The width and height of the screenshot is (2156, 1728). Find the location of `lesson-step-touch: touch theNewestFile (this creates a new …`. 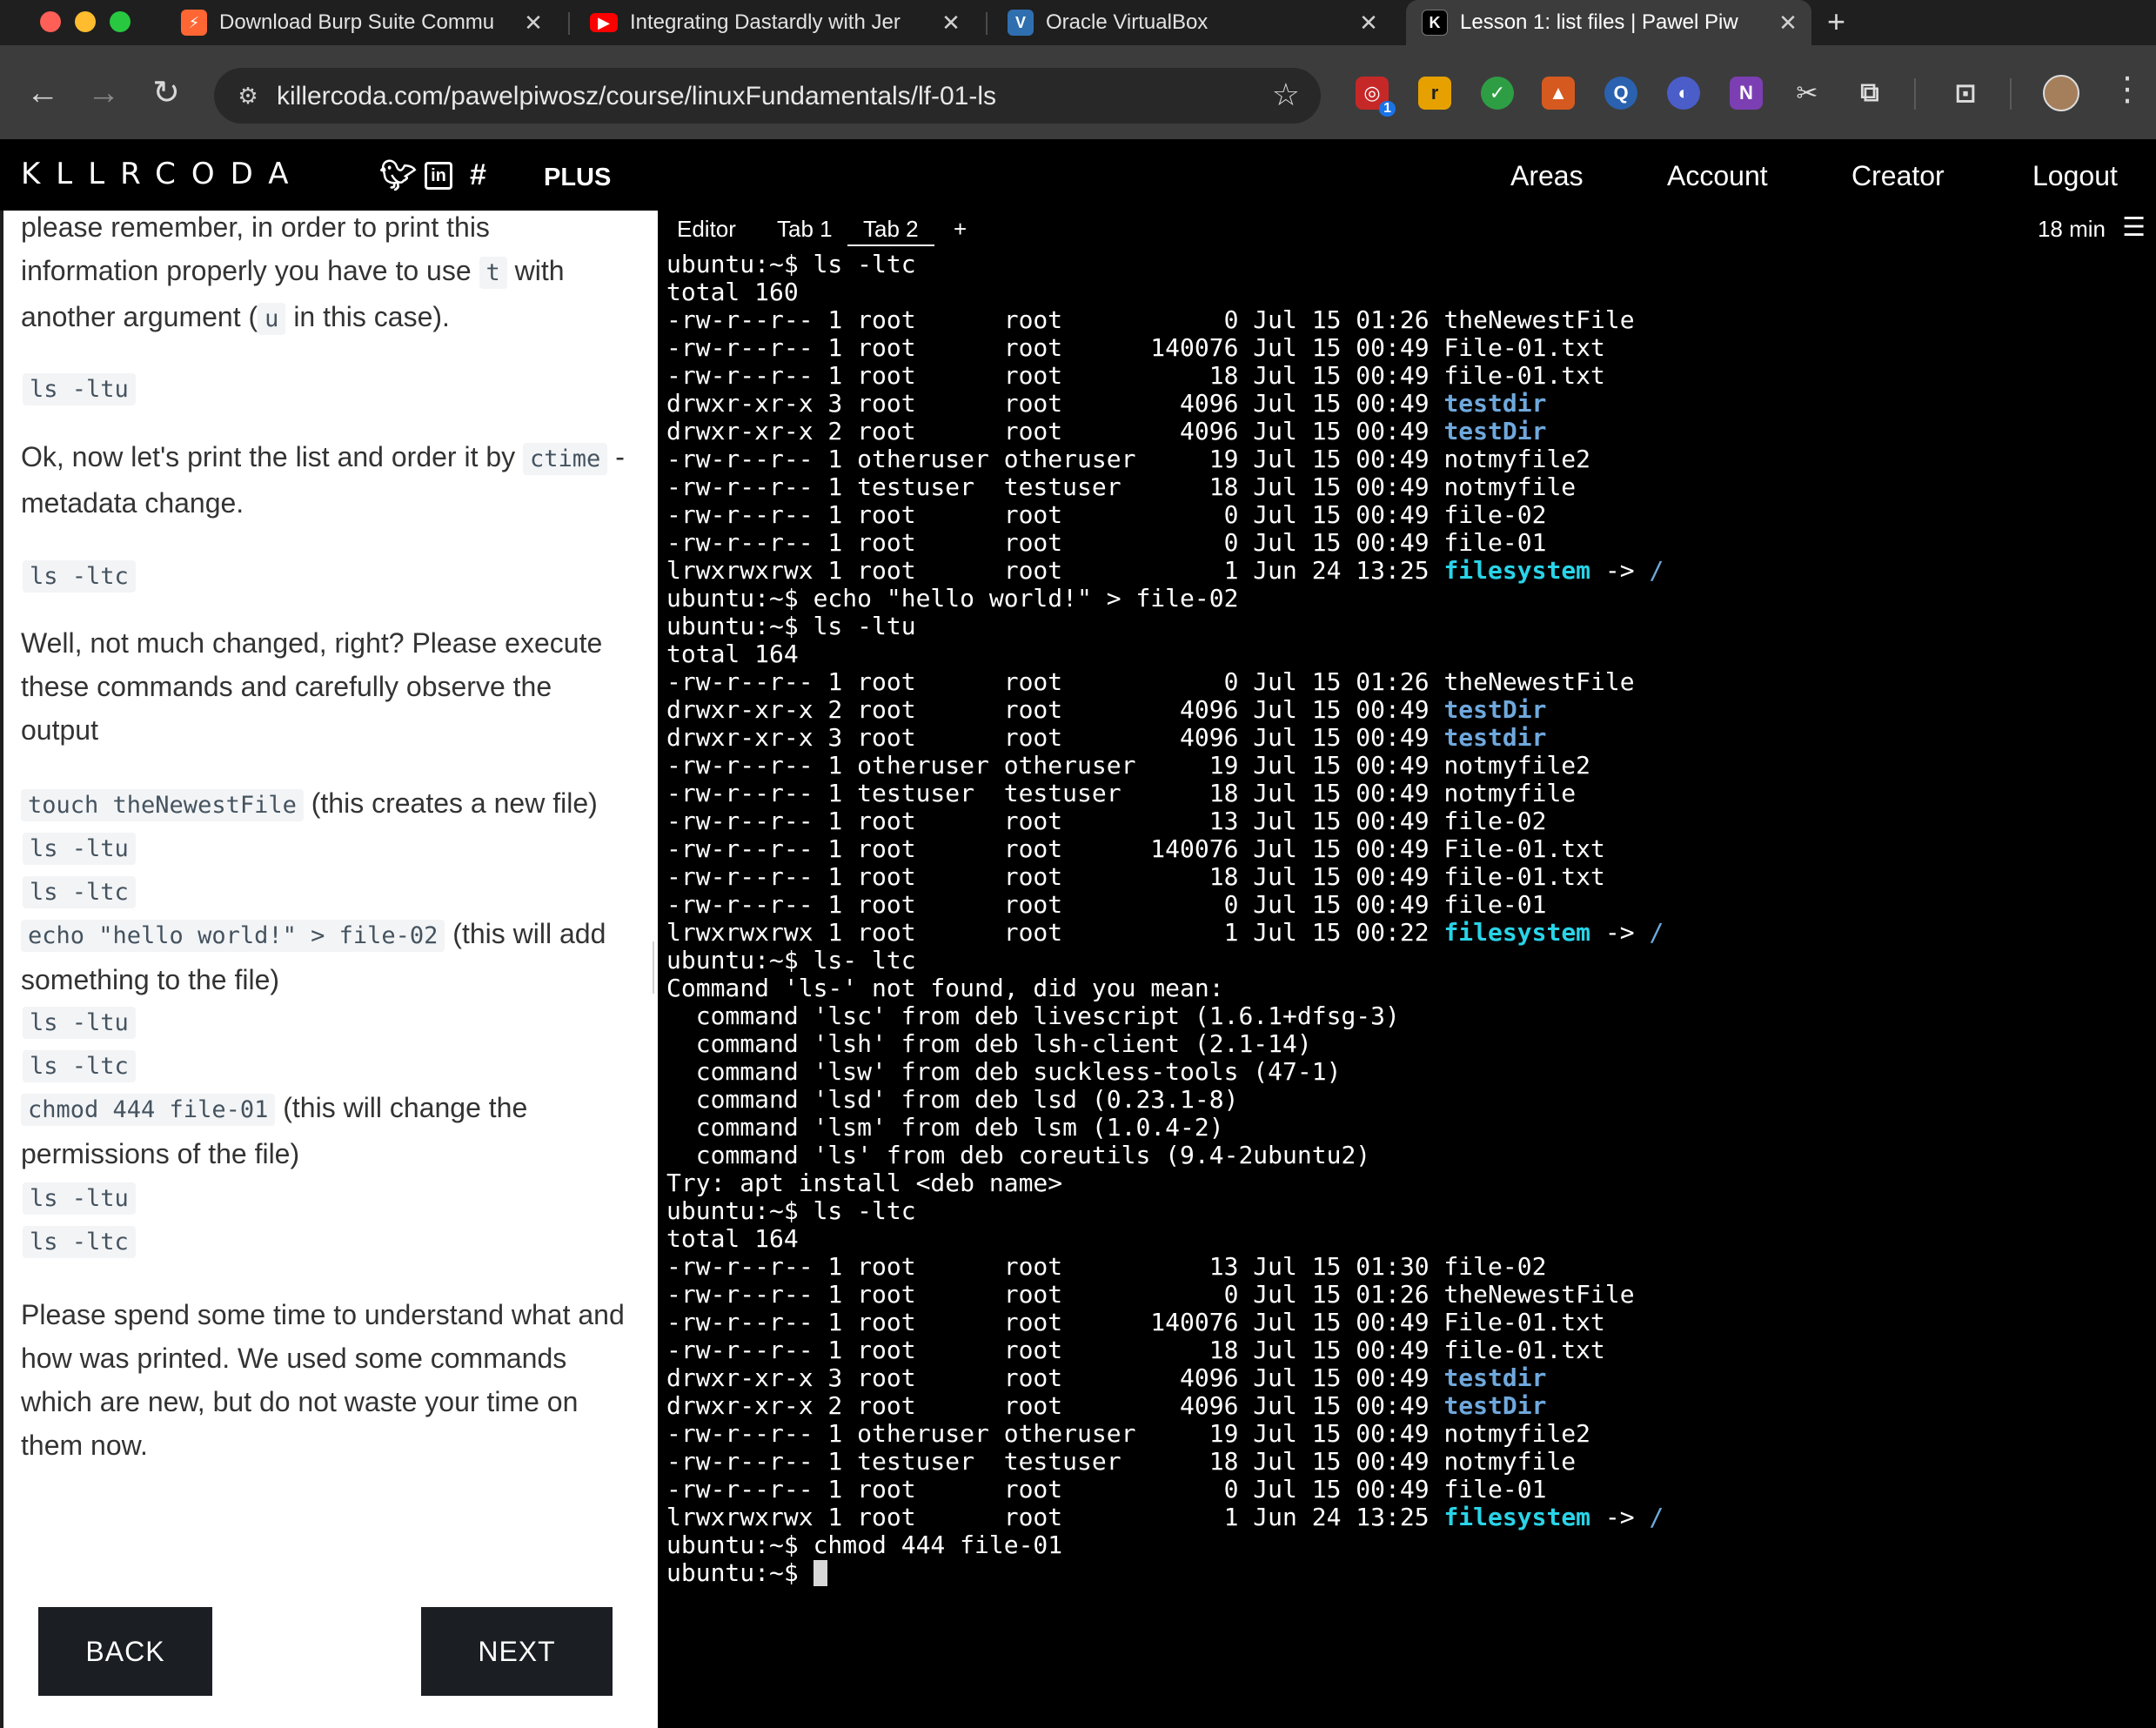

lesson-step-touch: touch theNewestFile (this creates a new … is located at coordinates (325, 804).